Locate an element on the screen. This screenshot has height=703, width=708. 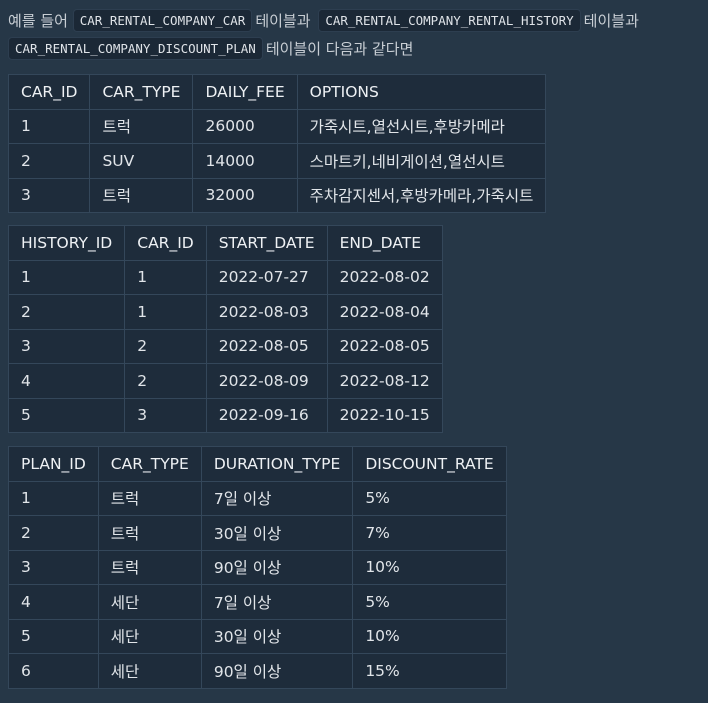
table-cell: 2022-08-04 is located at coordinates (384, 312).